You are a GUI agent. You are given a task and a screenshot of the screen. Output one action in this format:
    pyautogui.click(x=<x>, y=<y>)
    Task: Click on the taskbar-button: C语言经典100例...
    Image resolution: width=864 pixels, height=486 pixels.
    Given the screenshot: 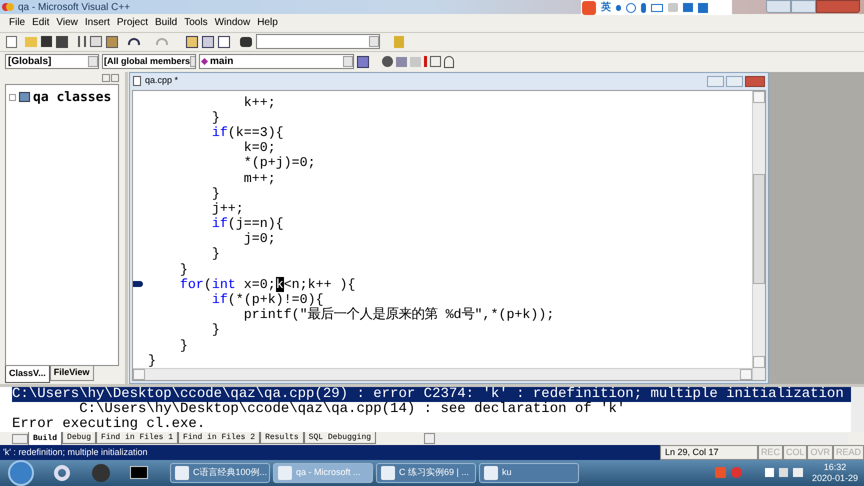 What is the action you would take?
    pyautogui.click(x=220, y=472)
    